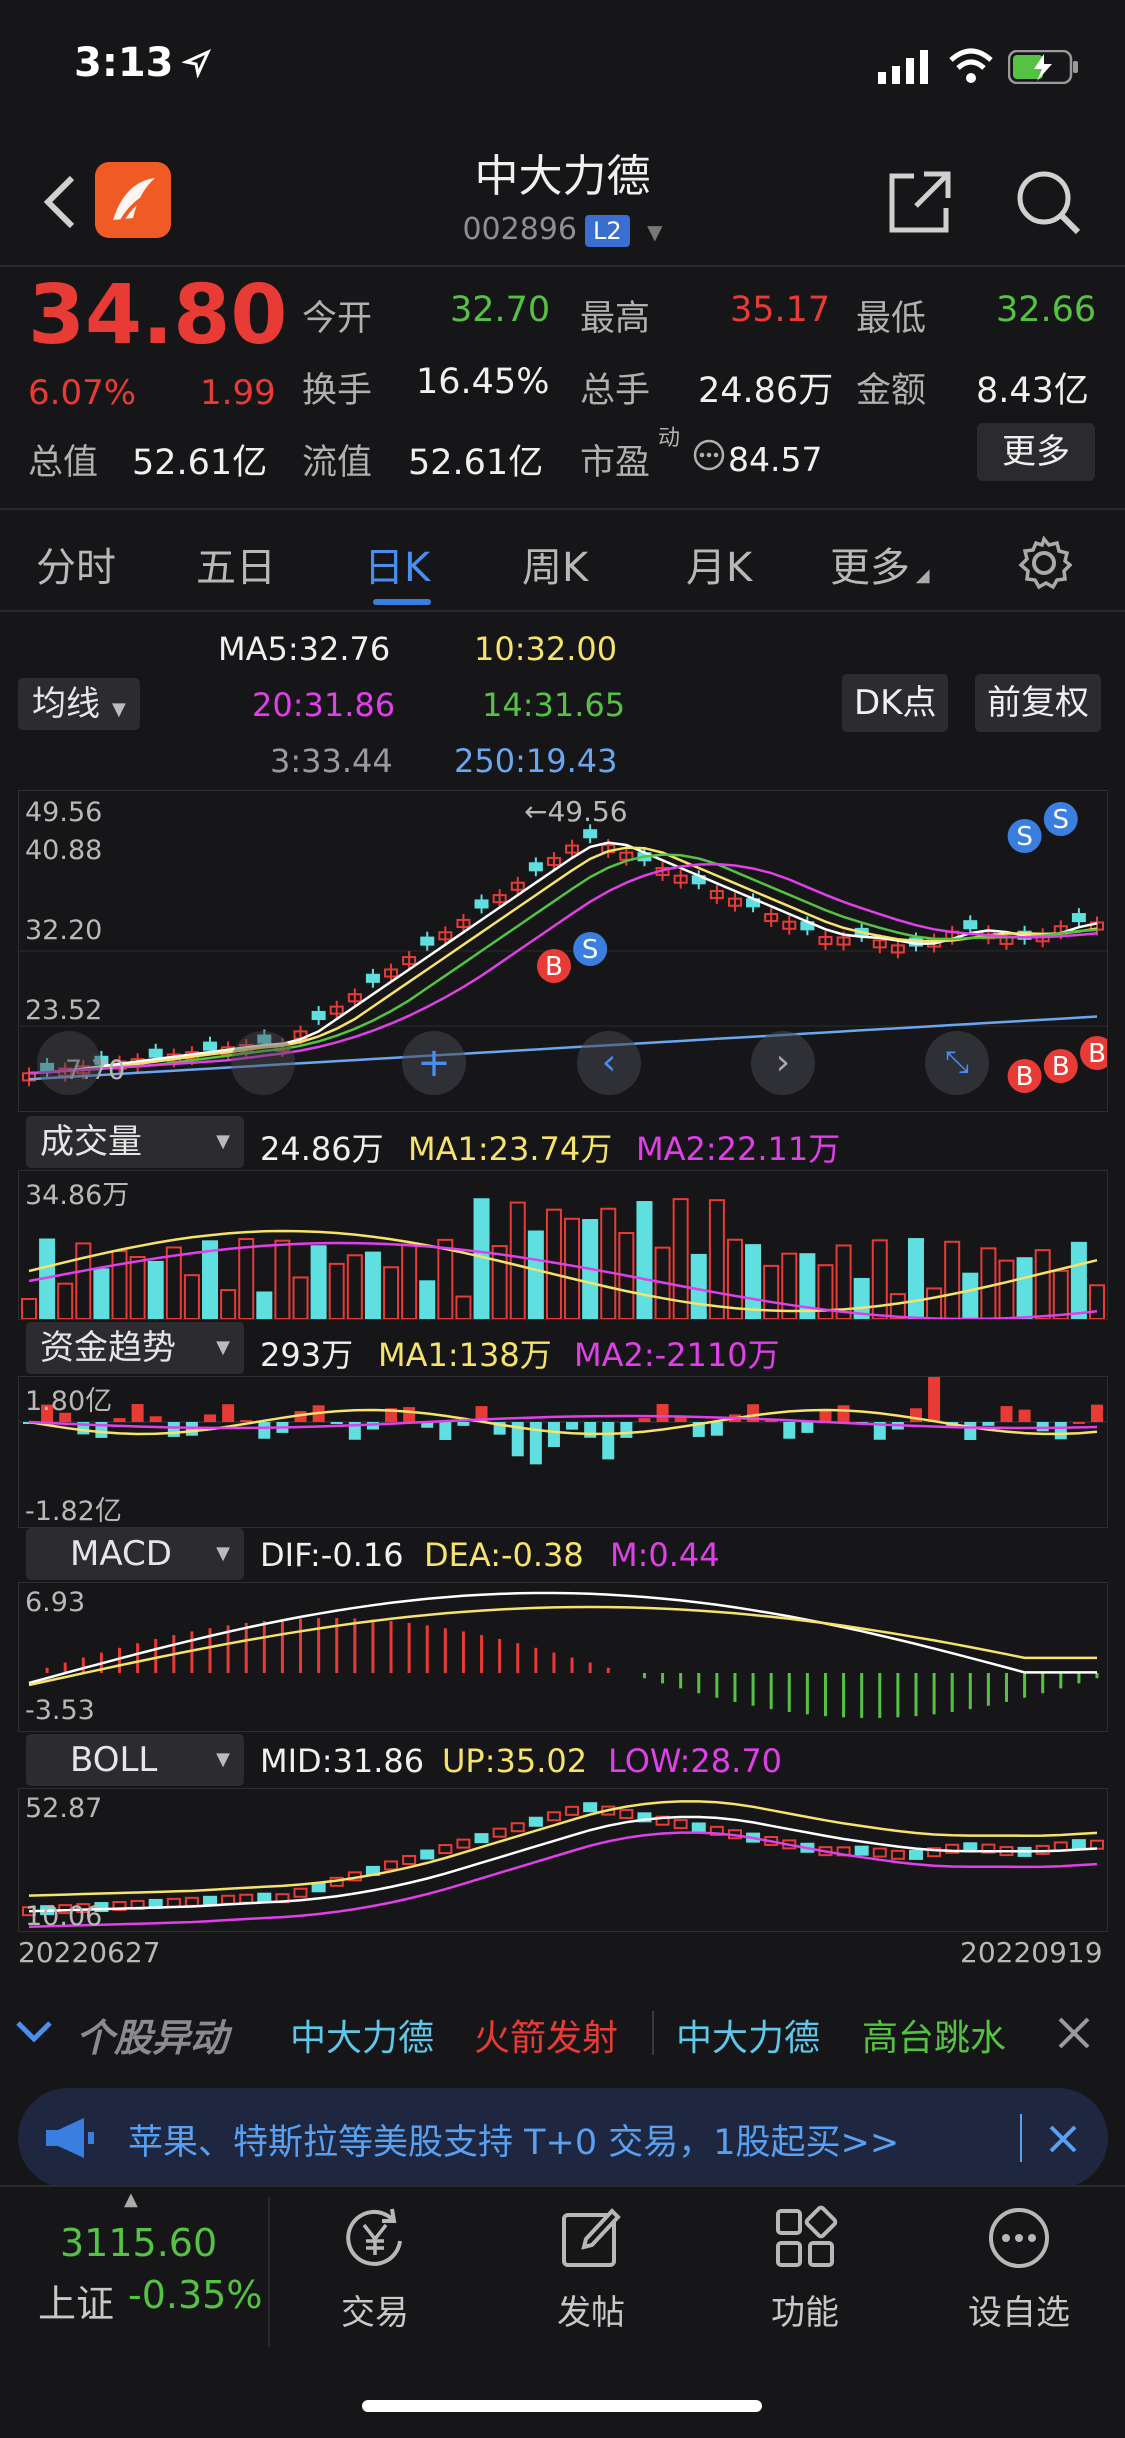 The image size is (1125, 2438). What do you see at coordinates (131, 2199) in the screenshot?
I see `expand-up-icon: ▲` at bounding box center [131, 2199].